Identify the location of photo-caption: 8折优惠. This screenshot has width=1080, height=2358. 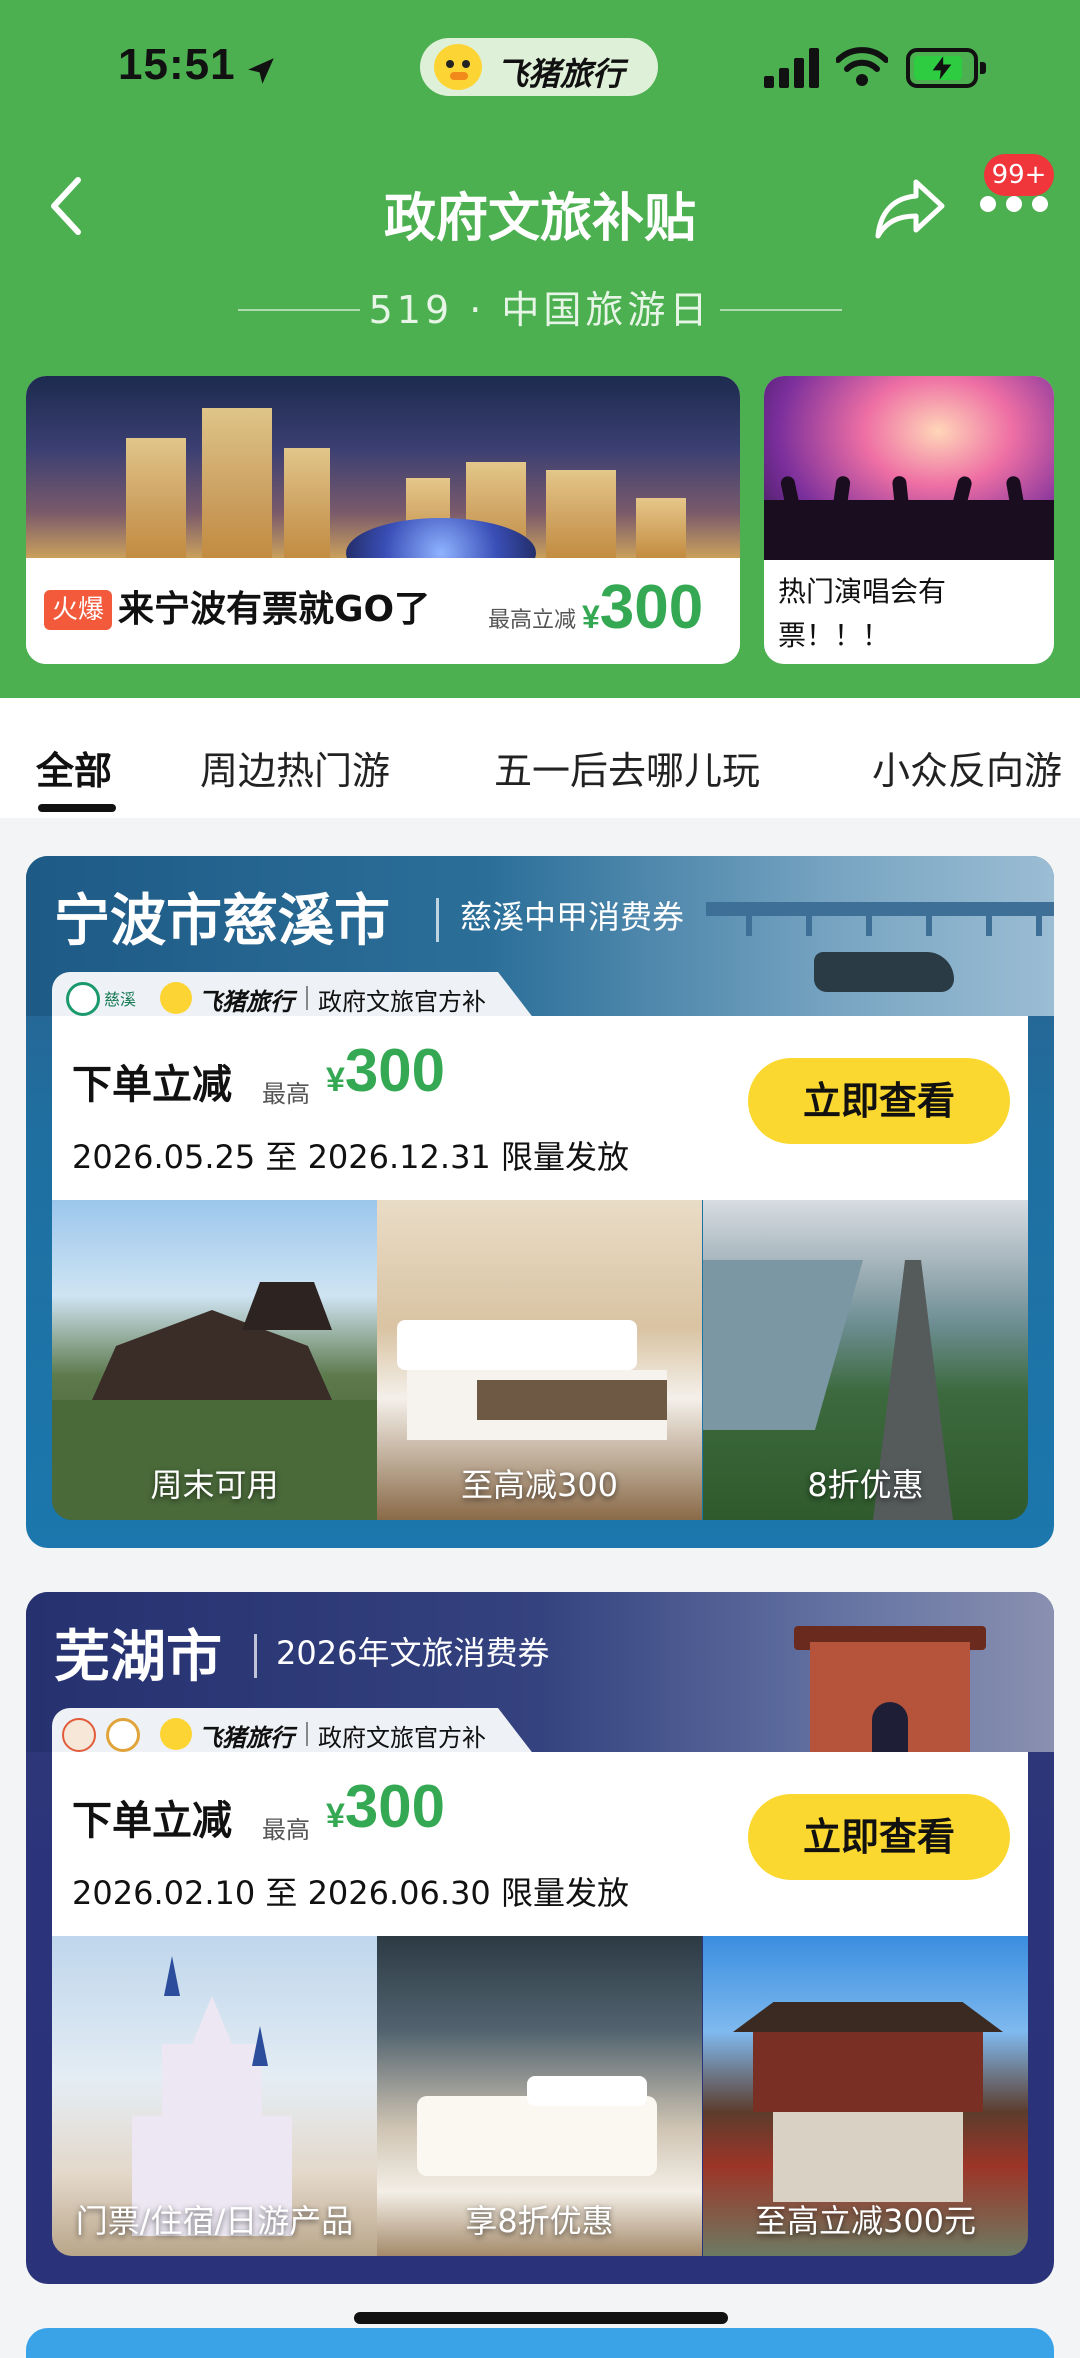
(865, 1485).